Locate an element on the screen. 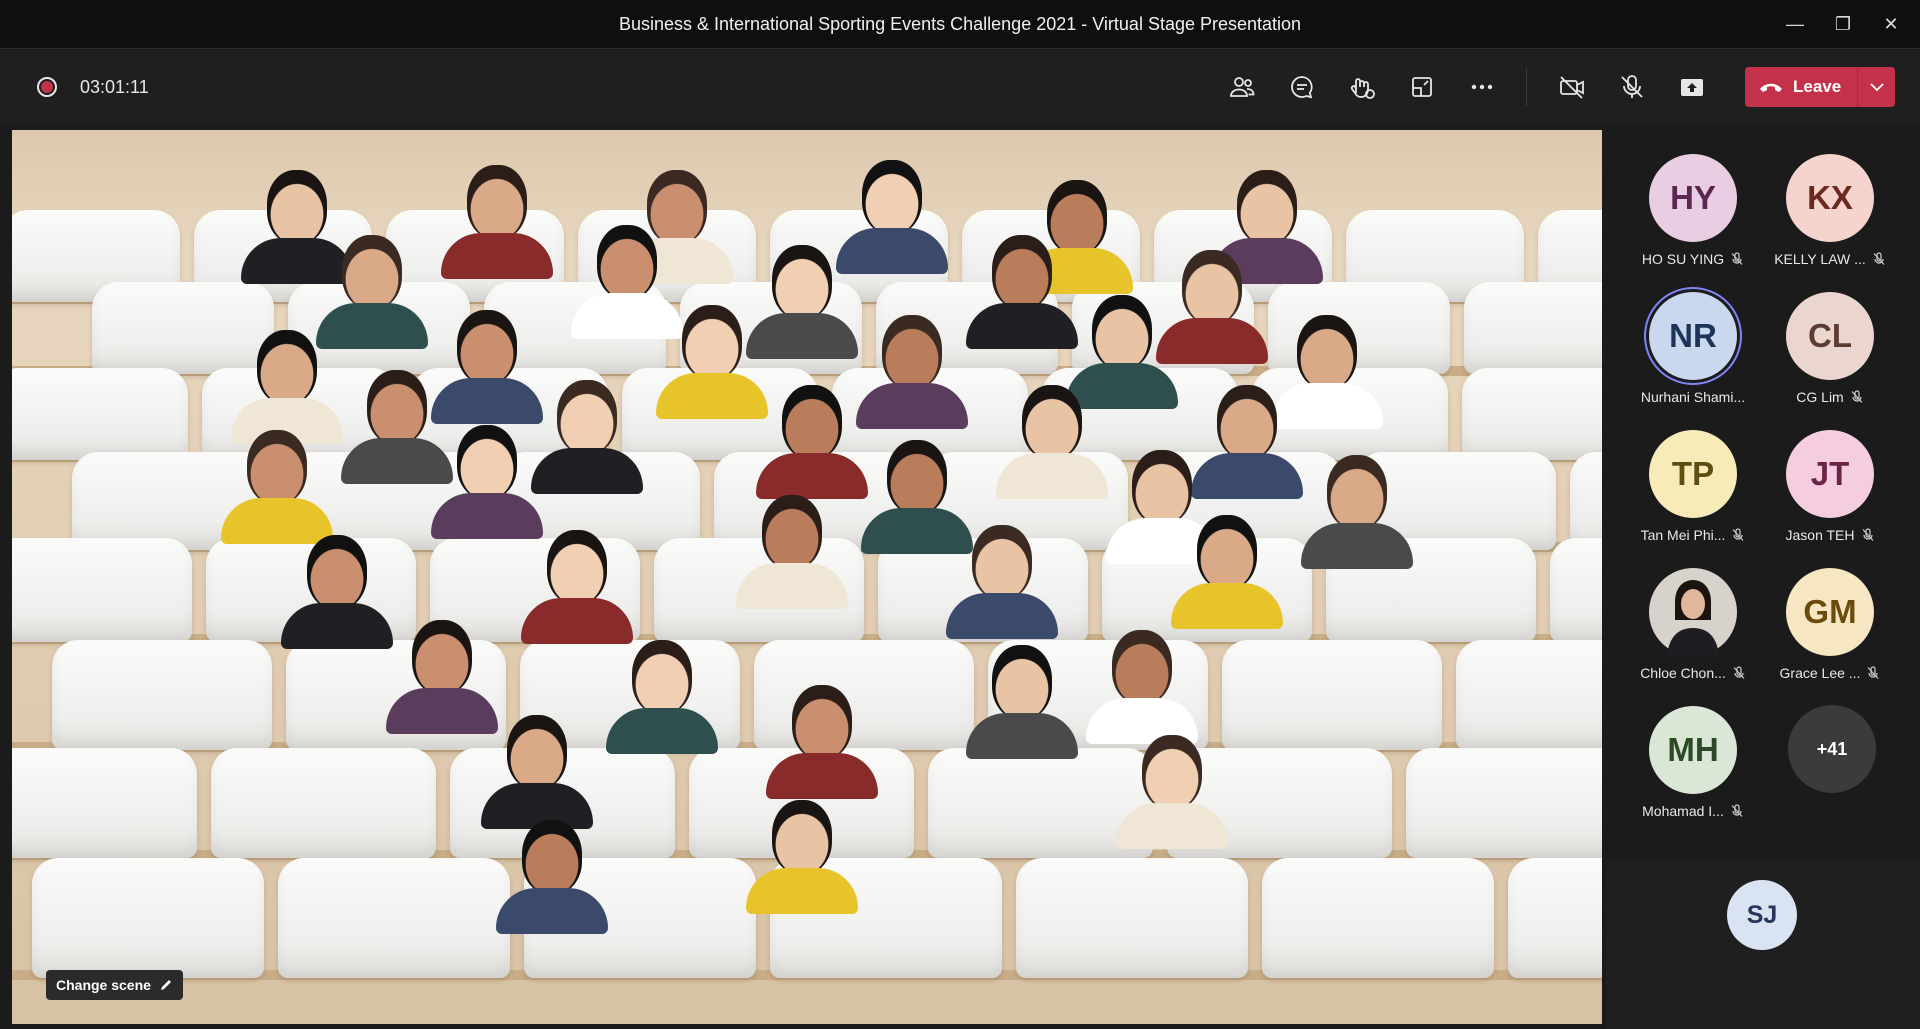 This screenshot has width=1920, height=1029. more-icon is located at coordinates (1482, 87).